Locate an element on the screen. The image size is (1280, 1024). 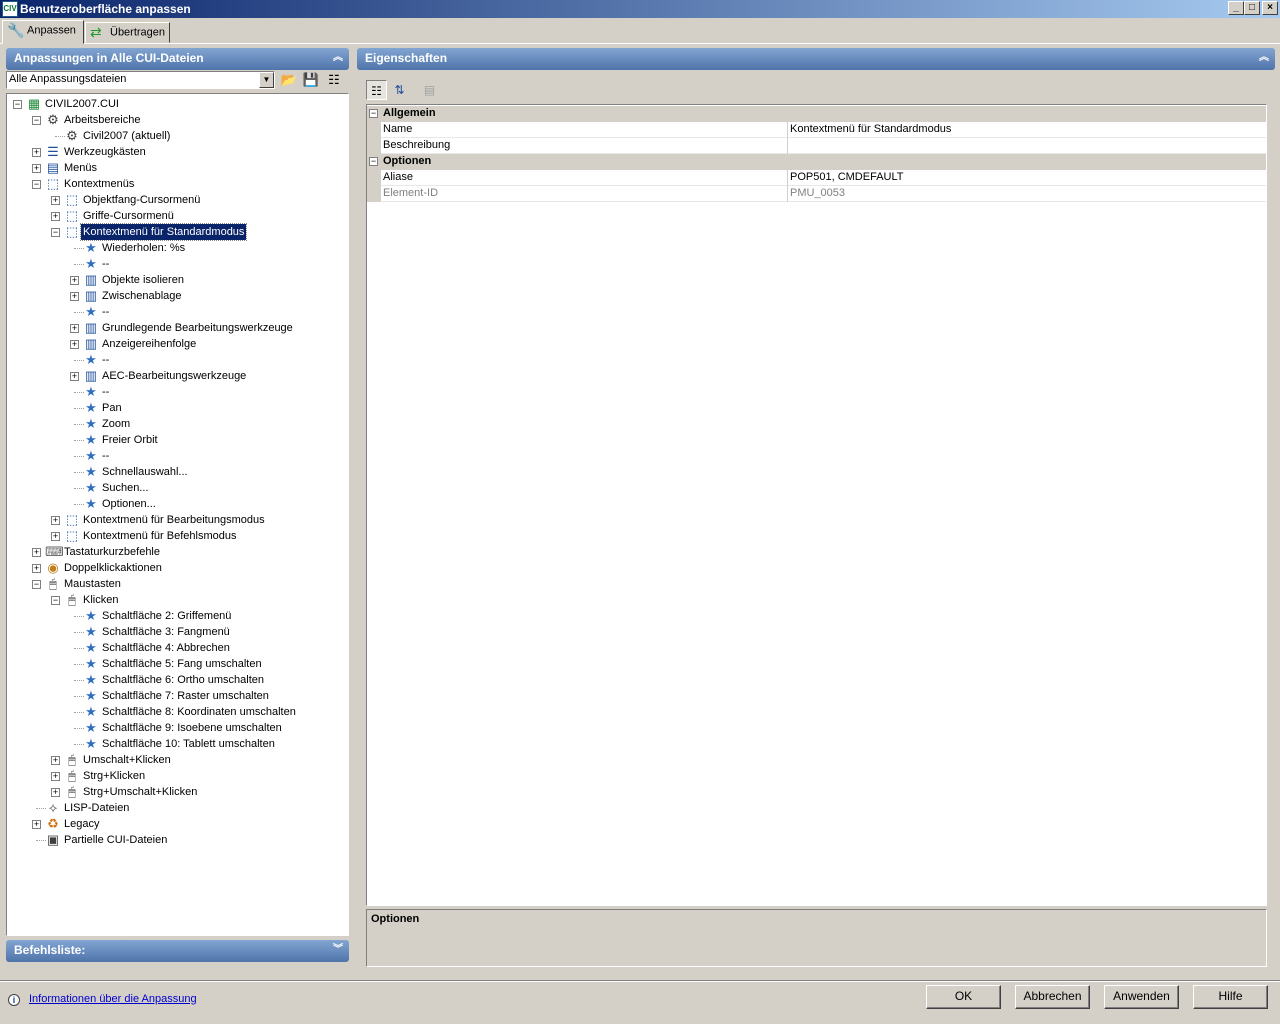
tree-node: + ⬚ Kontextmenü für Befehlsmodus is located at coordinates (177, 536).